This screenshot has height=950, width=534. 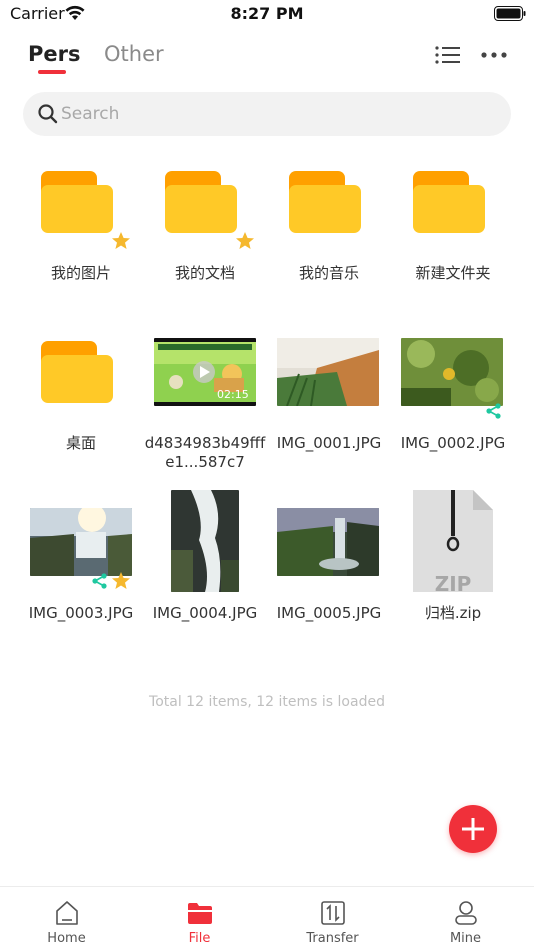 I want to click on tab-mine-label: Mine, so click(x=465, y=938).